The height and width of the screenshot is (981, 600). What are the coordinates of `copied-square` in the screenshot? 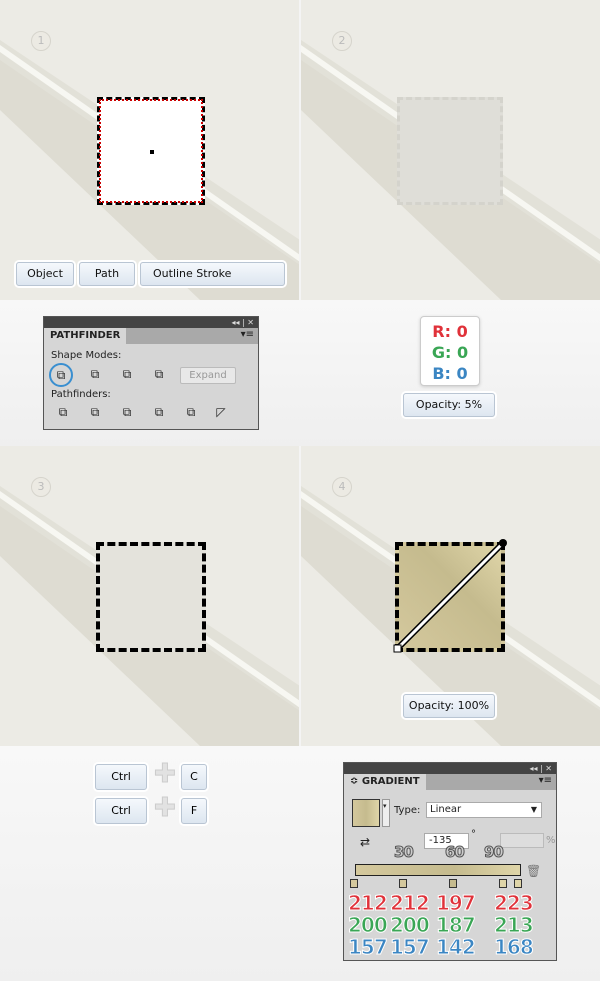 It's located at (151, 597).